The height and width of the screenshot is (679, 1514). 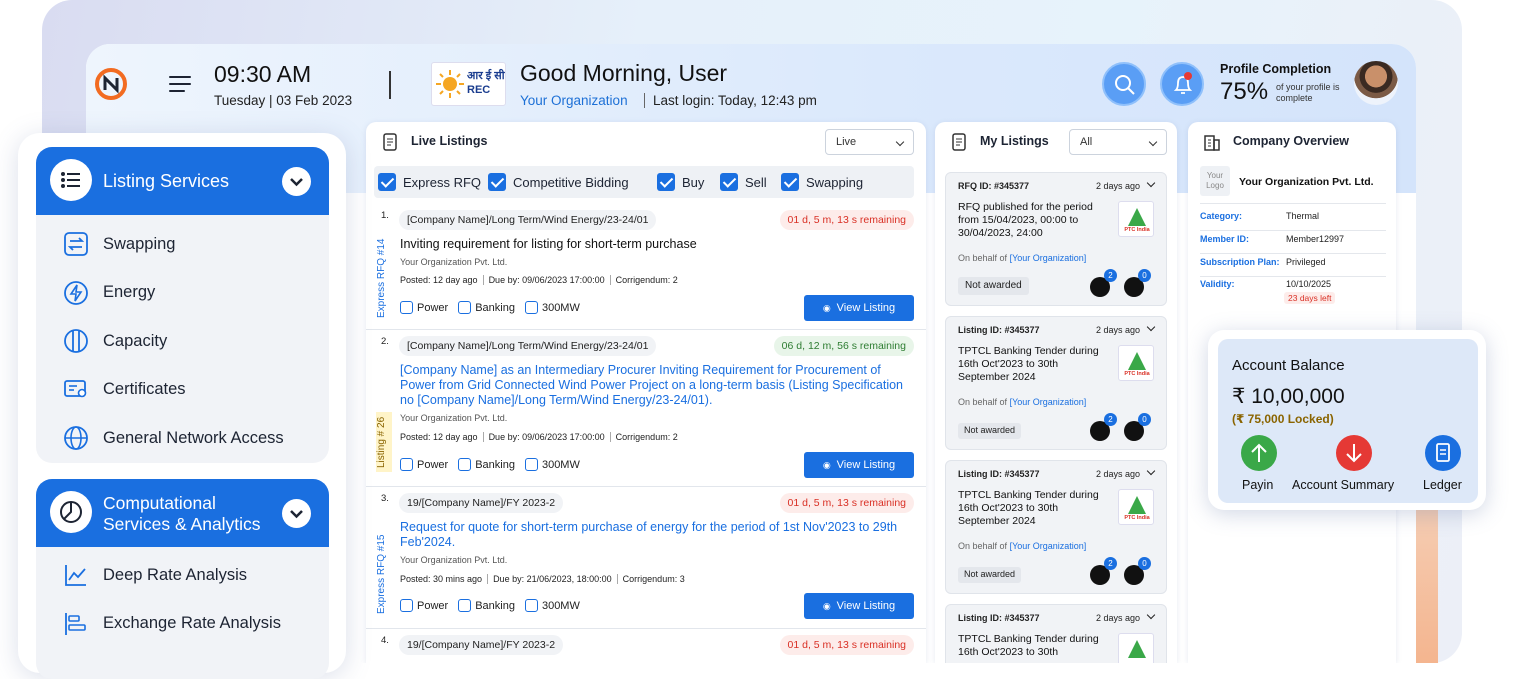 I want to click on hamburger-menu-icon, so click(x=180, y=84).